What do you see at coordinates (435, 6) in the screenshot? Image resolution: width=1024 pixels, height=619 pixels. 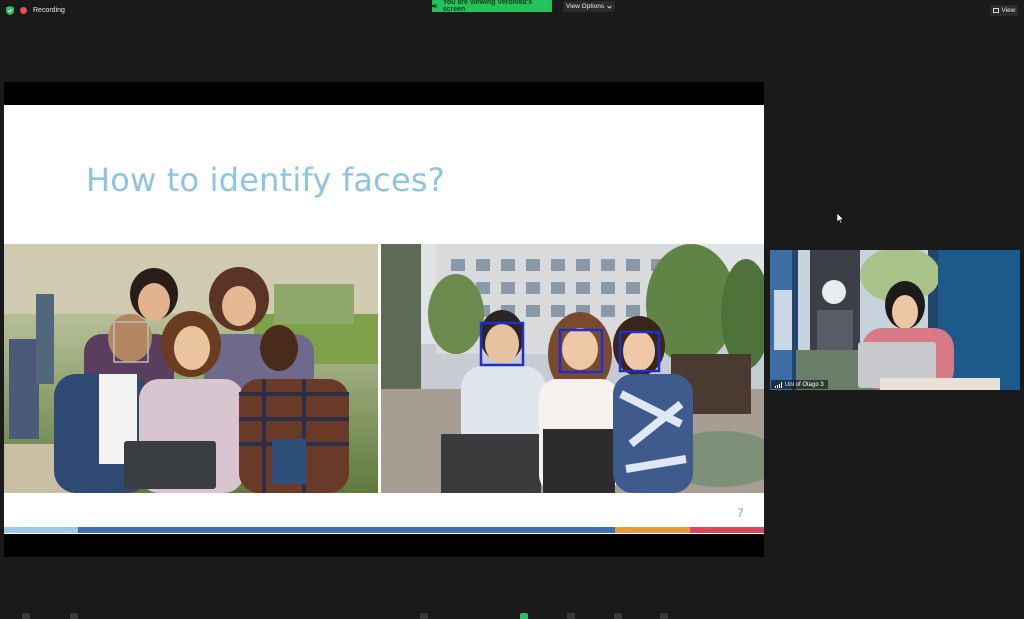 I see `speaker-icon` at bounding box center [435, 6].